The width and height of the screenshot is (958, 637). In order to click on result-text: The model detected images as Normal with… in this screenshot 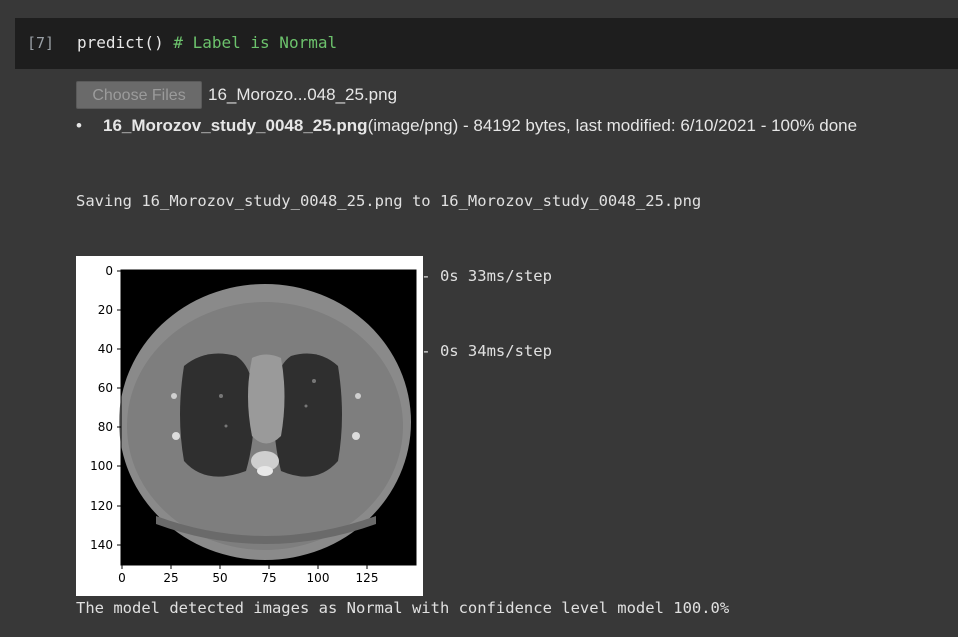, I will do `click(403, 608)`.